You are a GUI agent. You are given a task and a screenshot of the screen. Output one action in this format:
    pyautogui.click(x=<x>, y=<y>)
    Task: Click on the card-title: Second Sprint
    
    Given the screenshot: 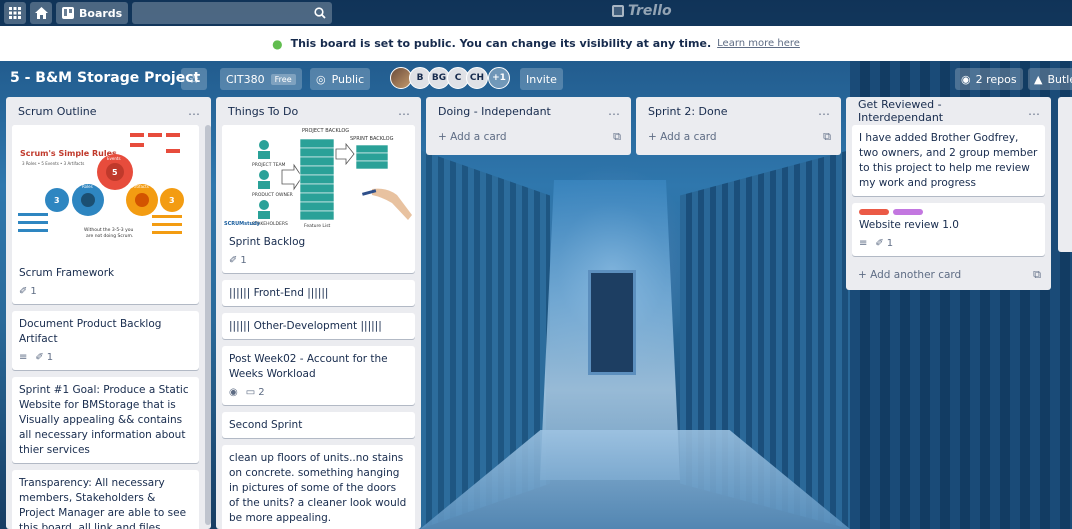 What is the action you would take?
    pyautogui.click(x=266, y=425)
    